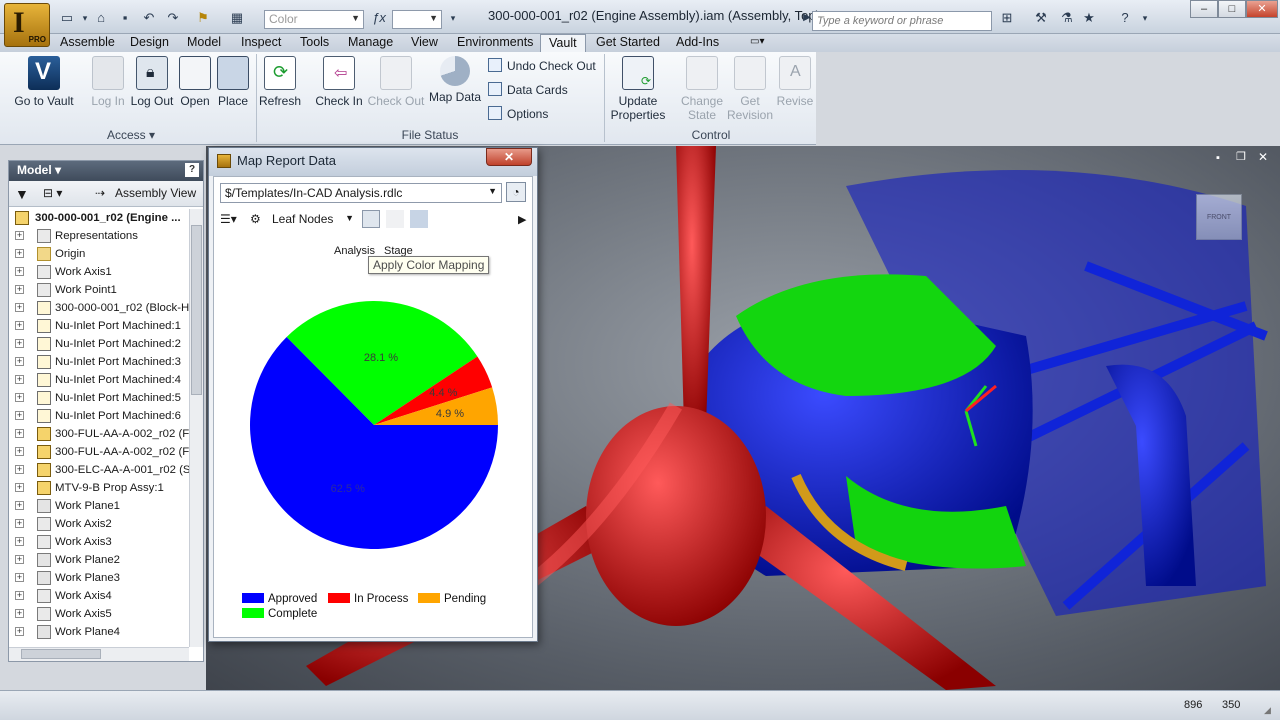  I want to click on tree-item: + Origin, so click(100, 254).